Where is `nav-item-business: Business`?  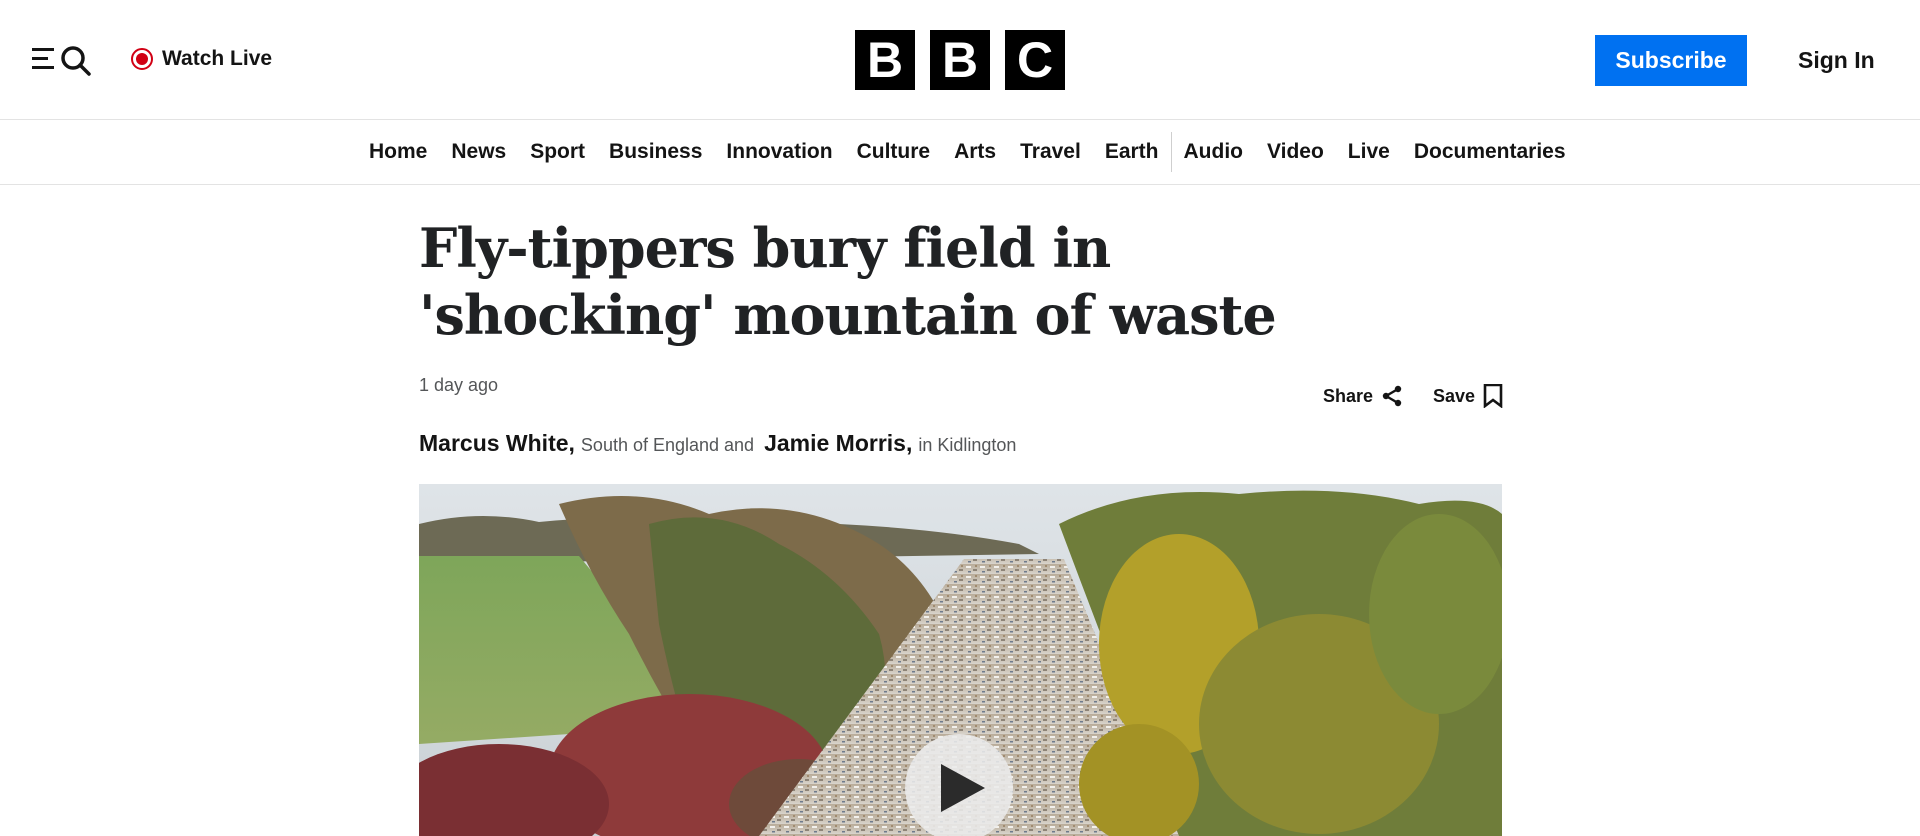
nav-item-business: Business is located at coordinates (655, 152).